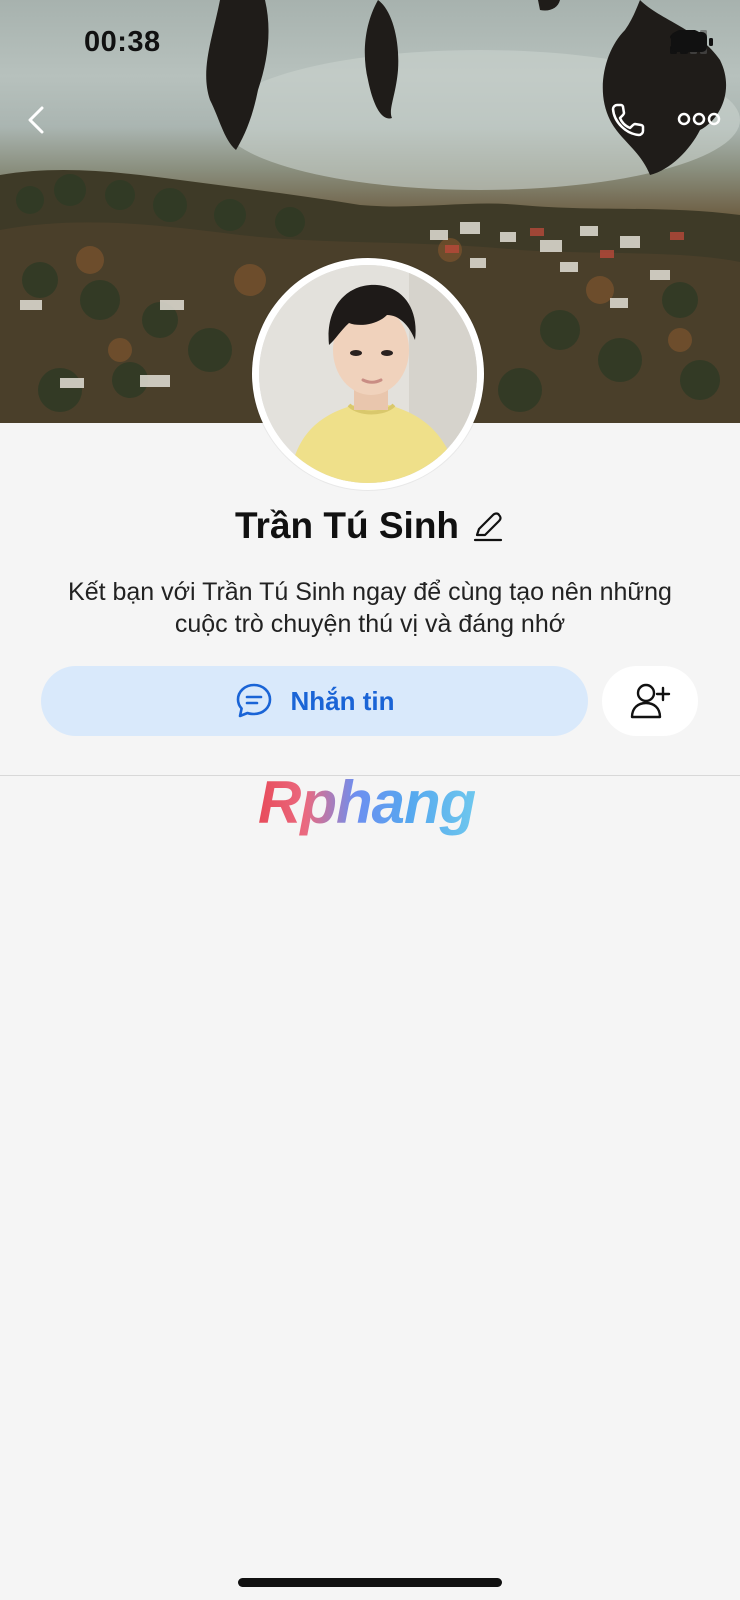 The image size is (740, 1600). Describe the element at coordinates (488, 526) in the screenshot. I see `edit-pencil-icon` at that location.